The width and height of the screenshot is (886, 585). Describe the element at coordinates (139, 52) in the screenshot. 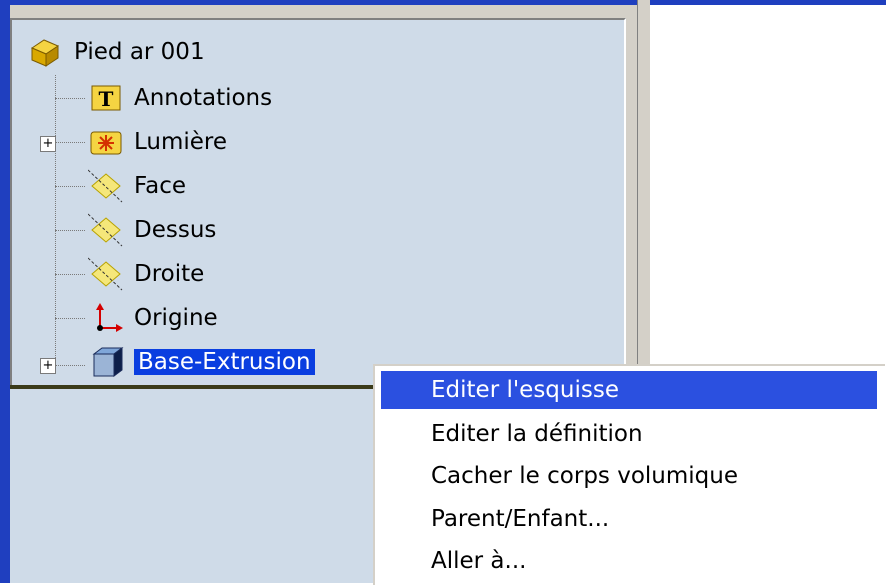

I see `tree-root-label: Pied ar 001` at that location.